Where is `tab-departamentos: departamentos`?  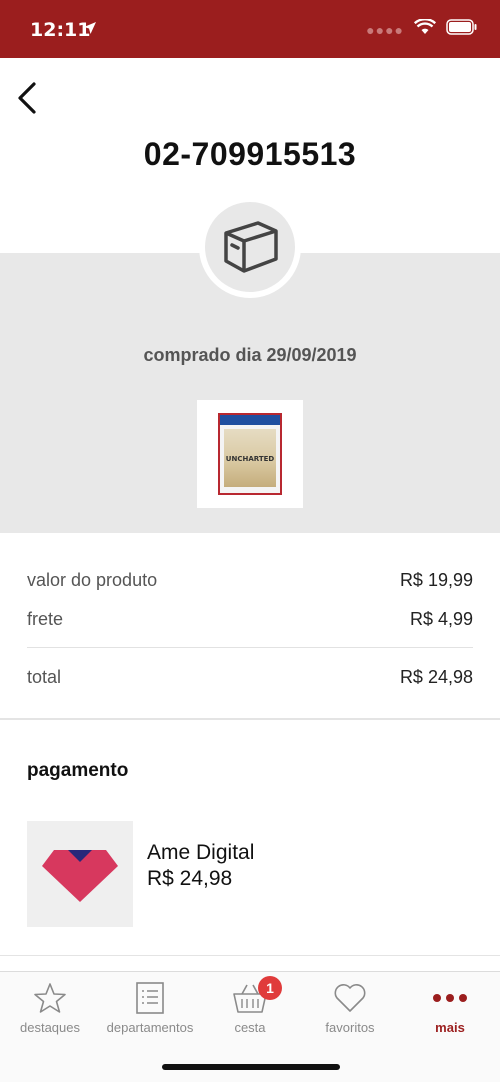 tab-departamentos: departamentos is located at coordinates (150, 1007).